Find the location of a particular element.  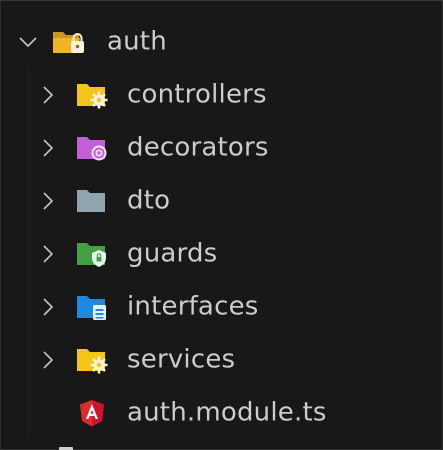

tree-item-guards: guards is located at coordinates (221, 253).